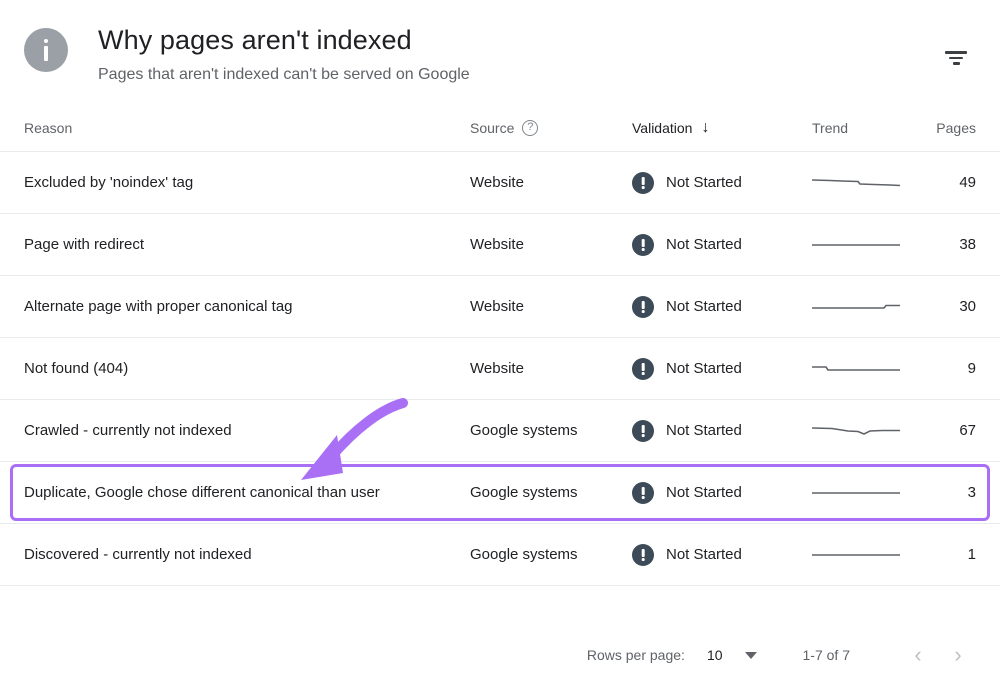 The height and width of the screenshot is (691, 1000). Describe the element at coordinates (830, 128) in the screenshot. I see `column-header-trend-label: Trend` at that location.